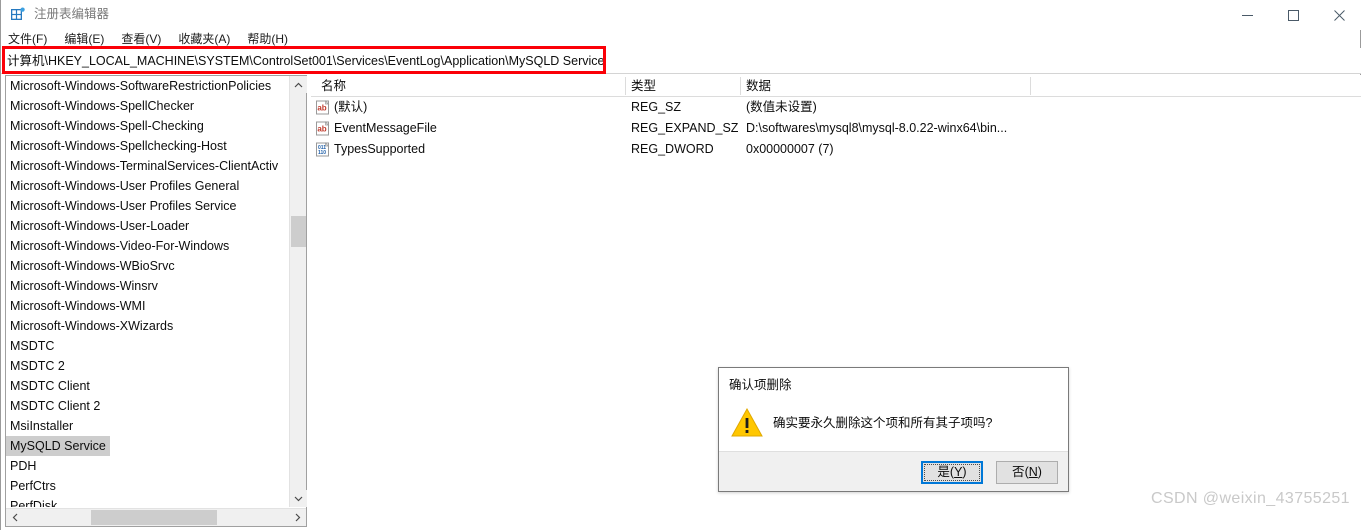  What do you see at coordinates (72, 14) in the screenshot?
I see `window-title: 注册表编辑器` at bounding box center [72, 14].